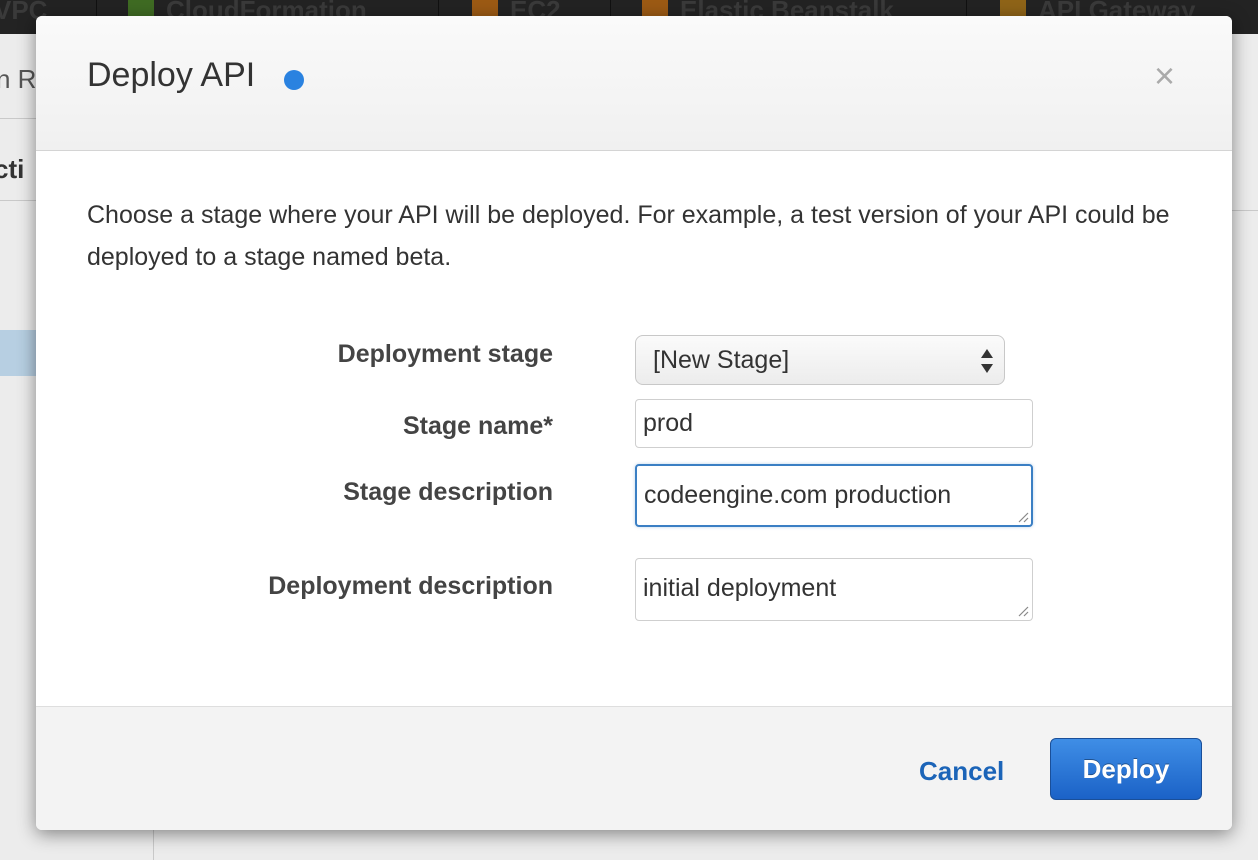  What do you see at coordinates (834, 495) in the screenshot?
I see `stage-description-textarea: codeengine.com production` at bounding box center [834, 495].